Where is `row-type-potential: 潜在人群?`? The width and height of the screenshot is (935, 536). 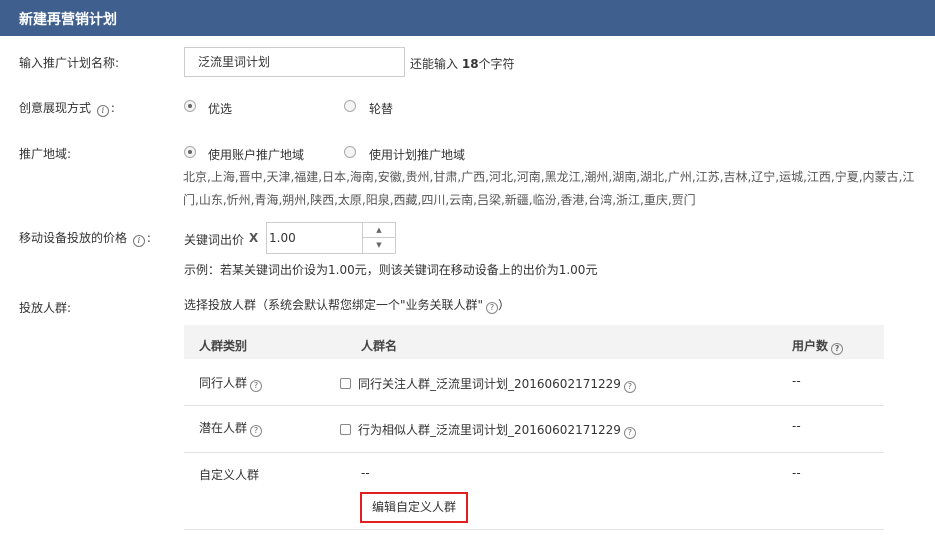
row-type-potential: 潜在人群? is located at coordinates (231, 428).